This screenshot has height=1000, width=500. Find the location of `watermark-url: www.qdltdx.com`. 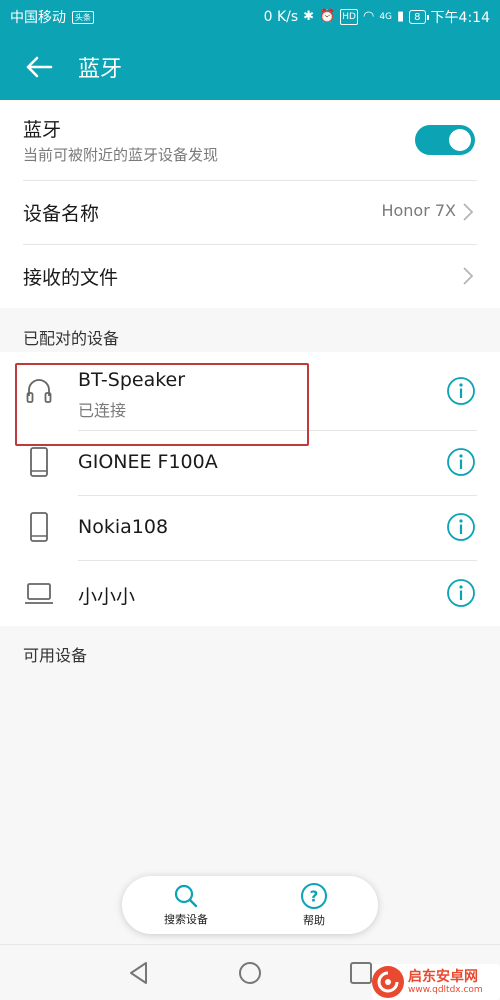

watermark-url: www.qdltdx.com is located at coordinates (445, 989).